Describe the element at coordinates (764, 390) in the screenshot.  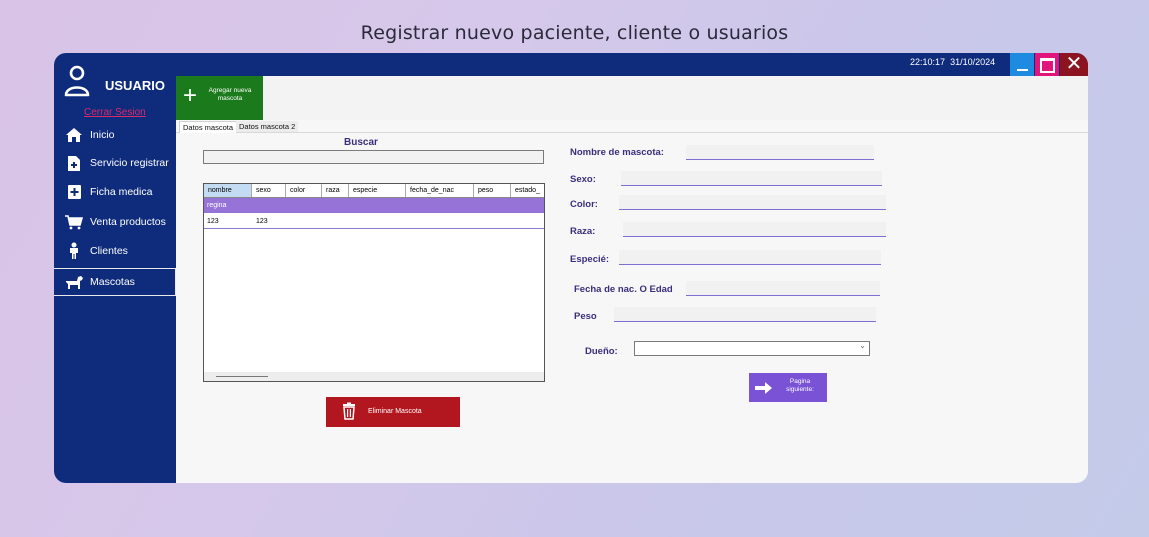
I see `arrow-right-icon` at that location.